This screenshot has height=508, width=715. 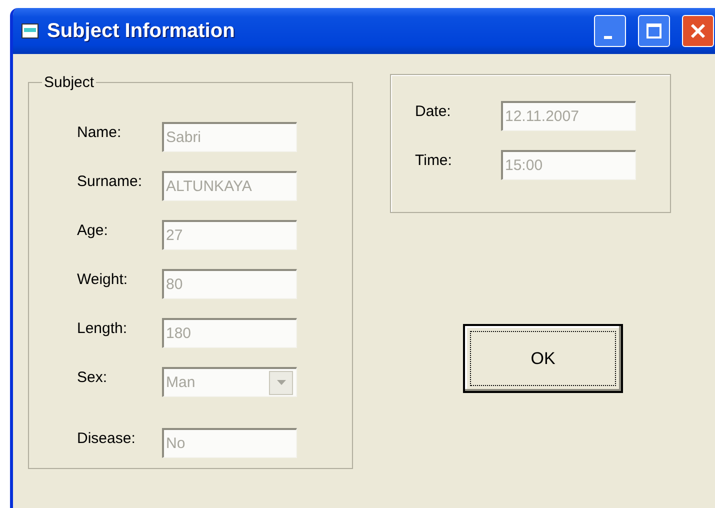 What do you see at coordinates (433, 111) in the screenshot?
I see `field-label: Date:` at bounding box center [433, 111].